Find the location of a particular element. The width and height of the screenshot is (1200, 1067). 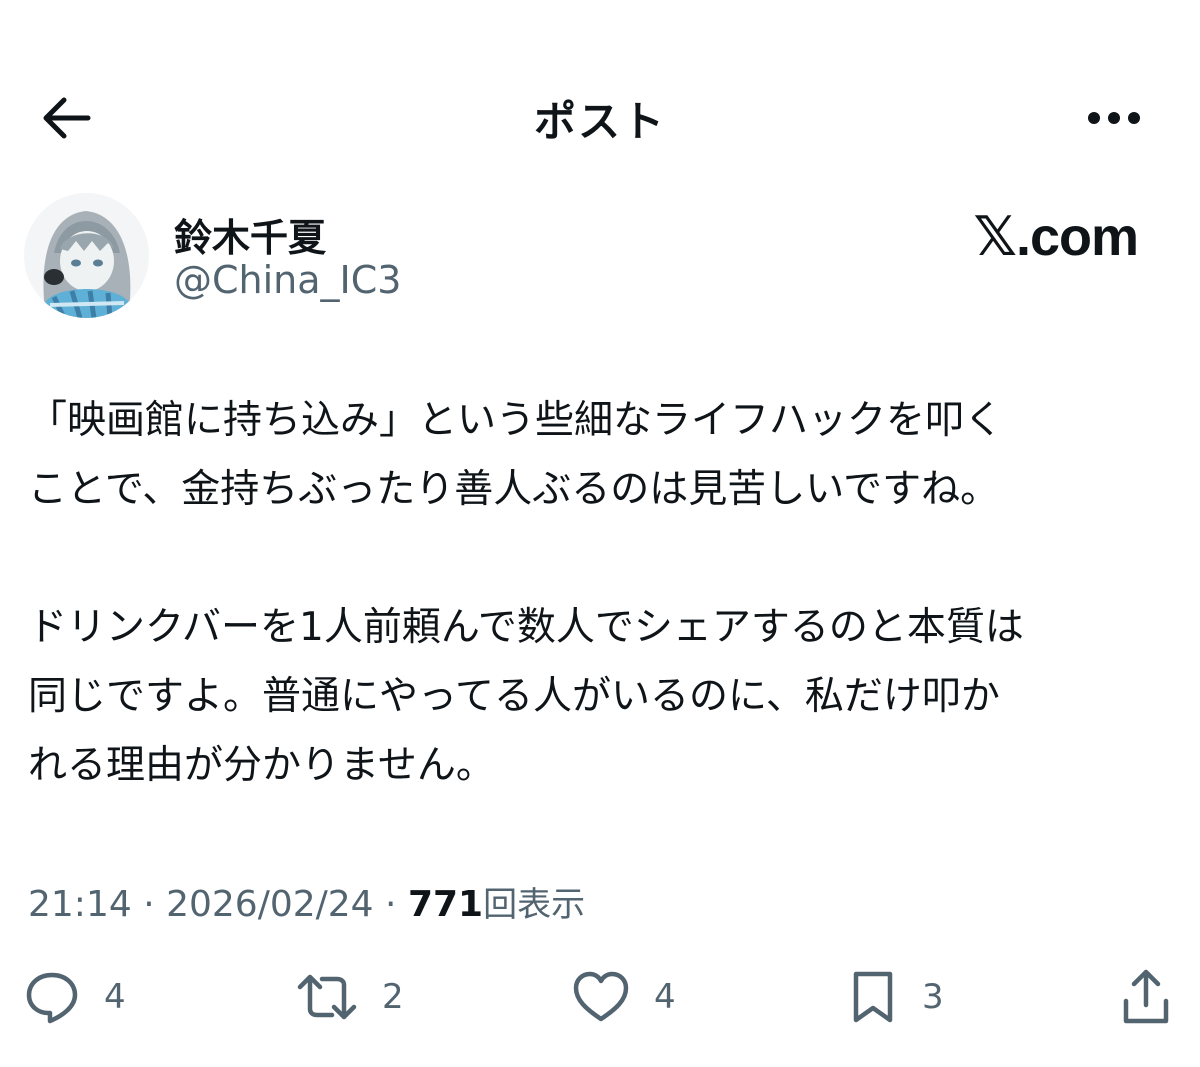

post-line: ことで、金持ちぶったり善人ぶるのは見苦しいですね。 is located at coordinates (514, 489).